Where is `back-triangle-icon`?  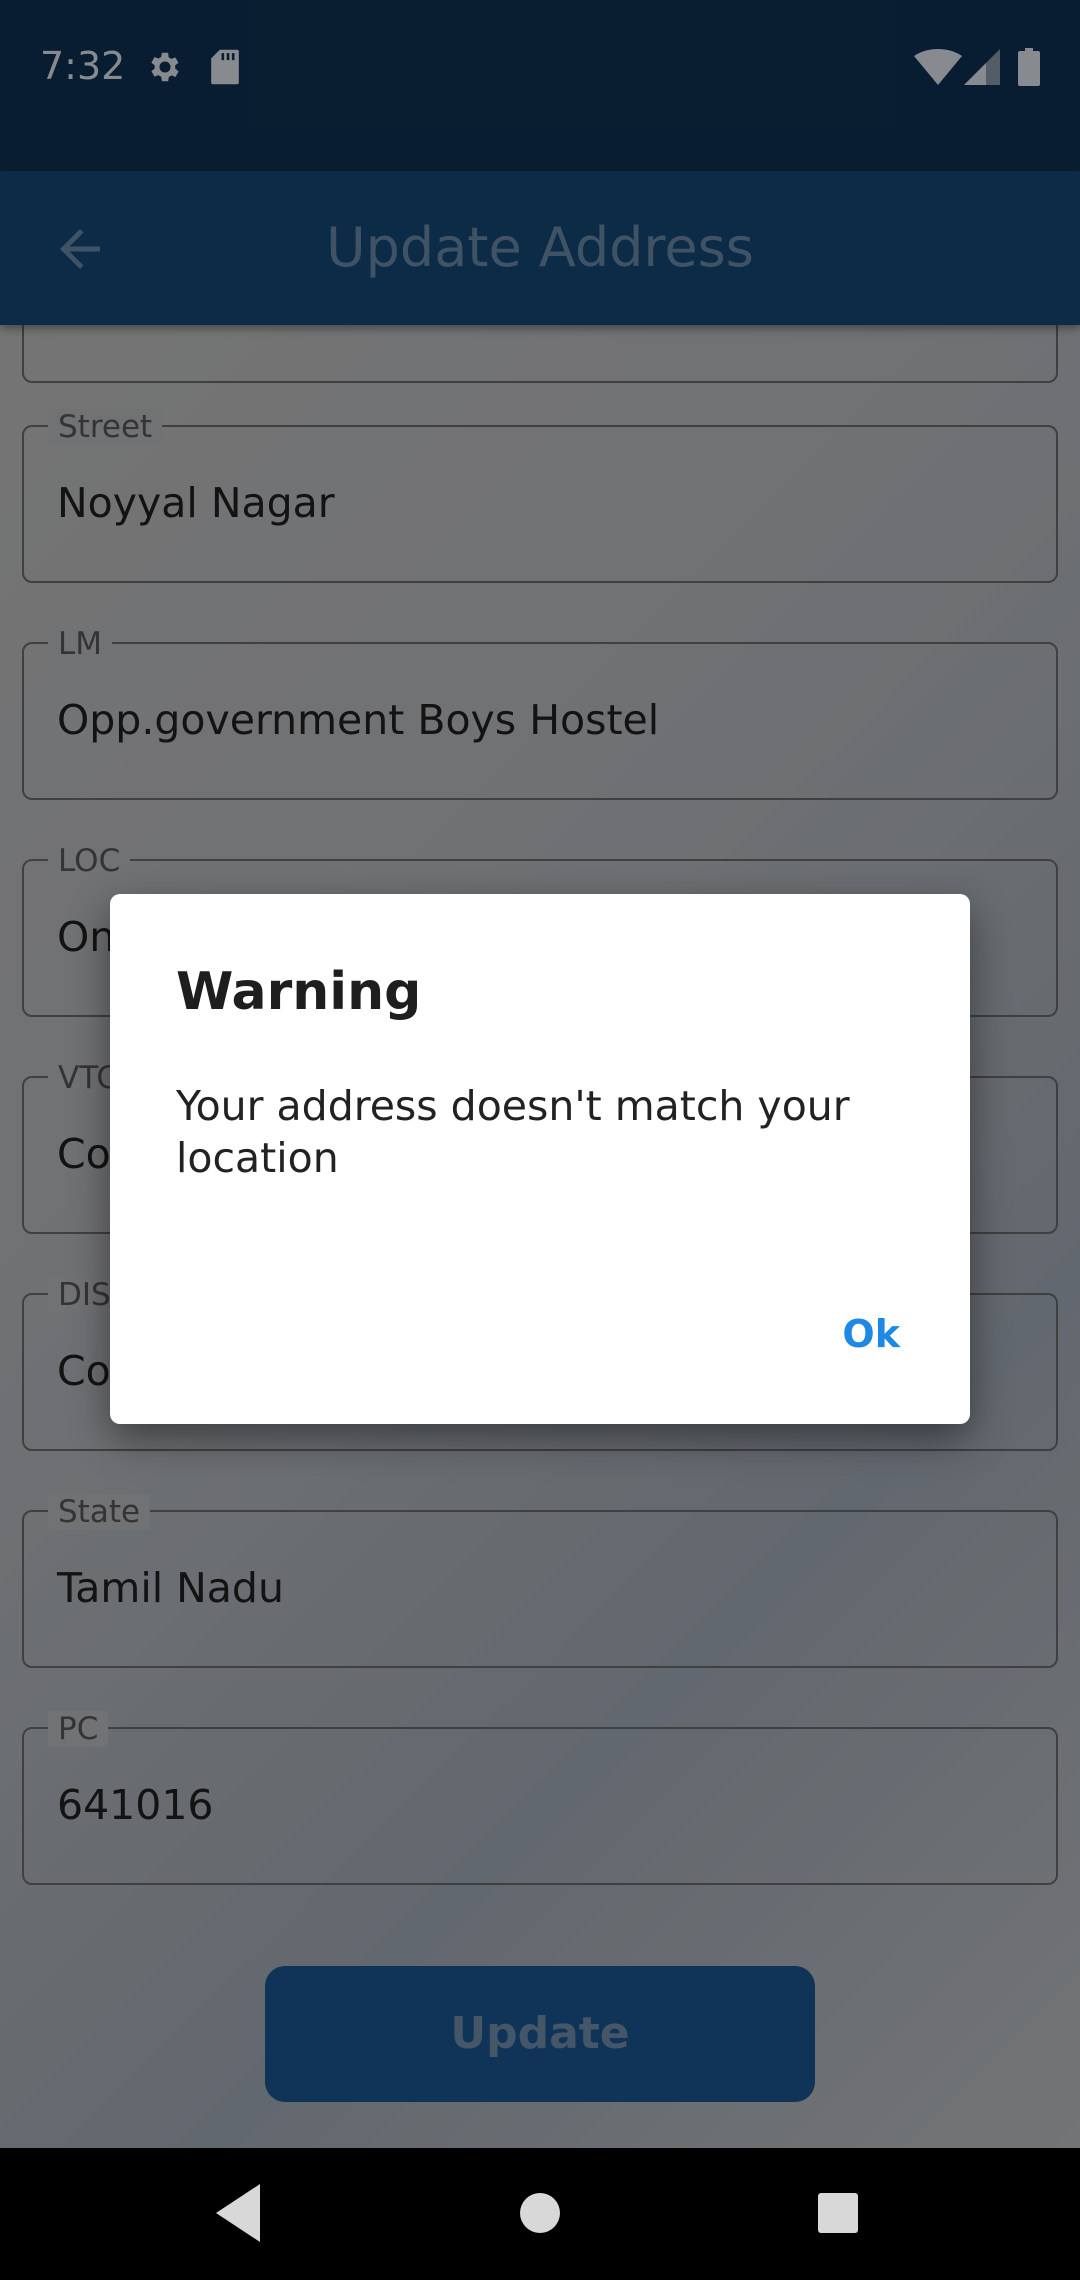
back-triangle-icon is located at coordinates (238, 2215).